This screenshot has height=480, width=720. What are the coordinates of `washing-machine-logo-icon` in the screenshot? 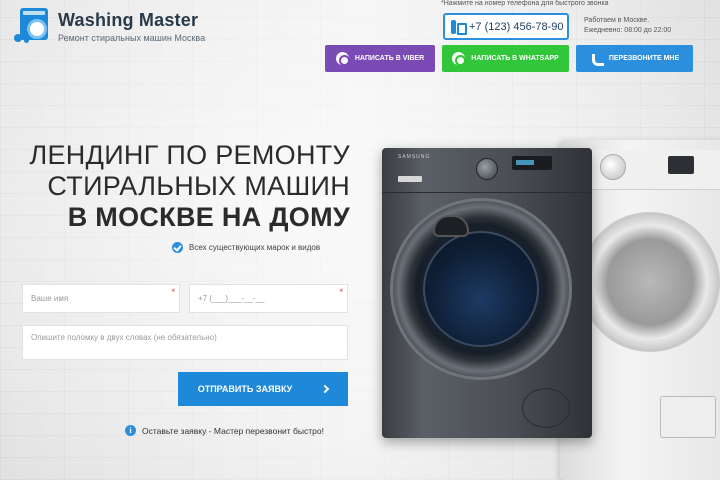 It's located at (32, 27).